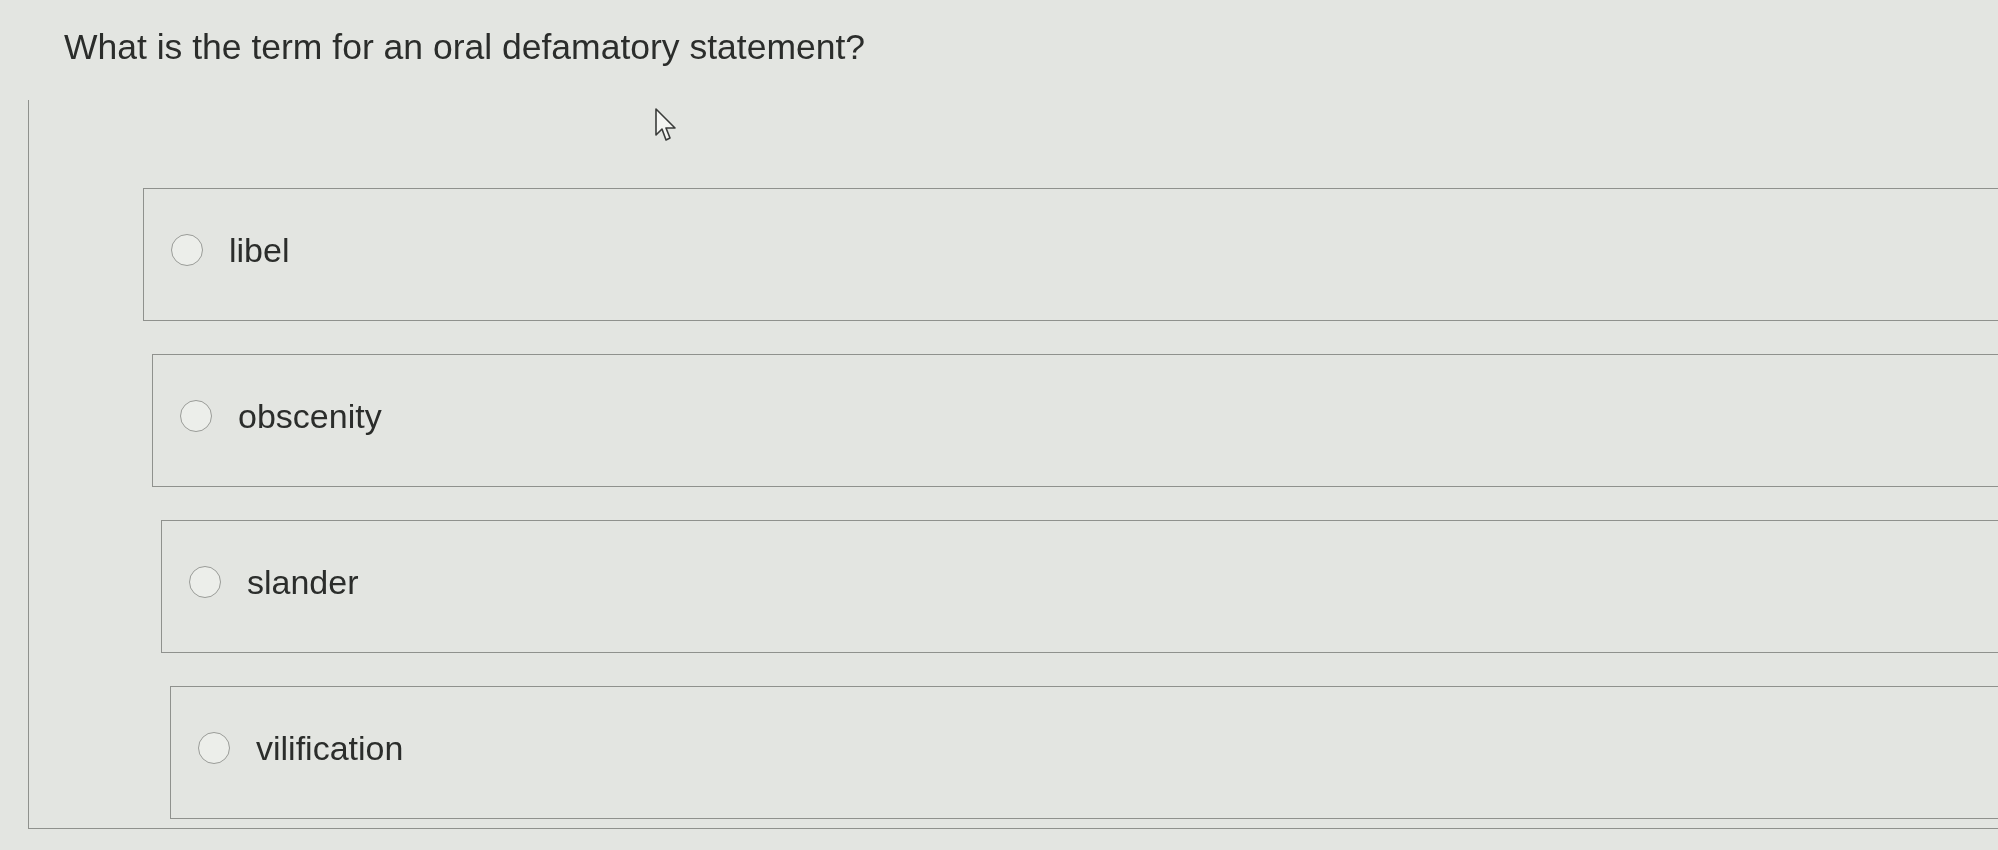 Image resolution: width=1998 pixels, height=850 pixels. What do you see at coordinates (259, 250) in the screenshot?
I see `option-label: libel` at bounding box center [259, 250].